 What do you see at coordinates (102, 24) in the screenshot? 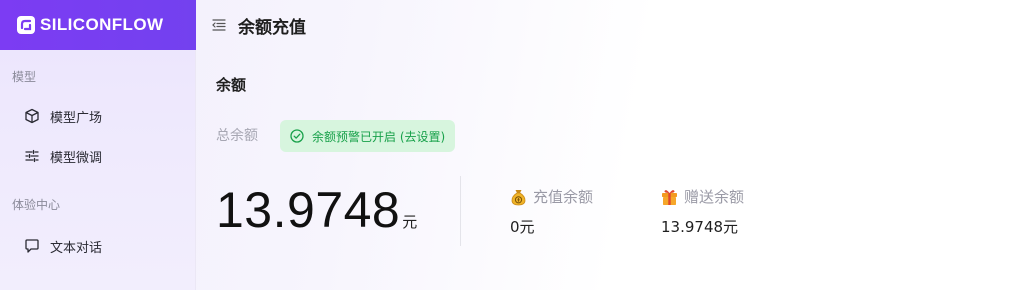
I see `brand-name: SILICONFLOW` at bounding box center [102, 24].